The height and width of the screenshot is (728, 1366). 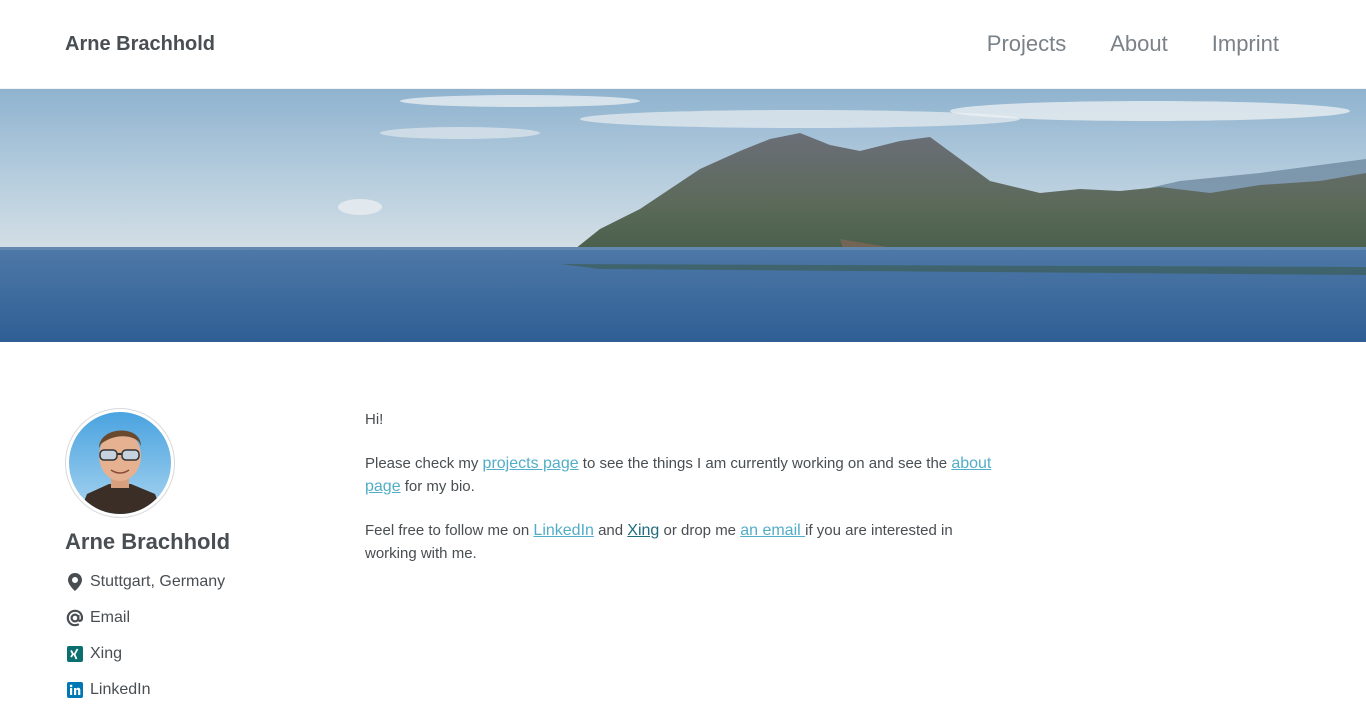 I want to click on location-pin-icon, so click(x=75, y=582).